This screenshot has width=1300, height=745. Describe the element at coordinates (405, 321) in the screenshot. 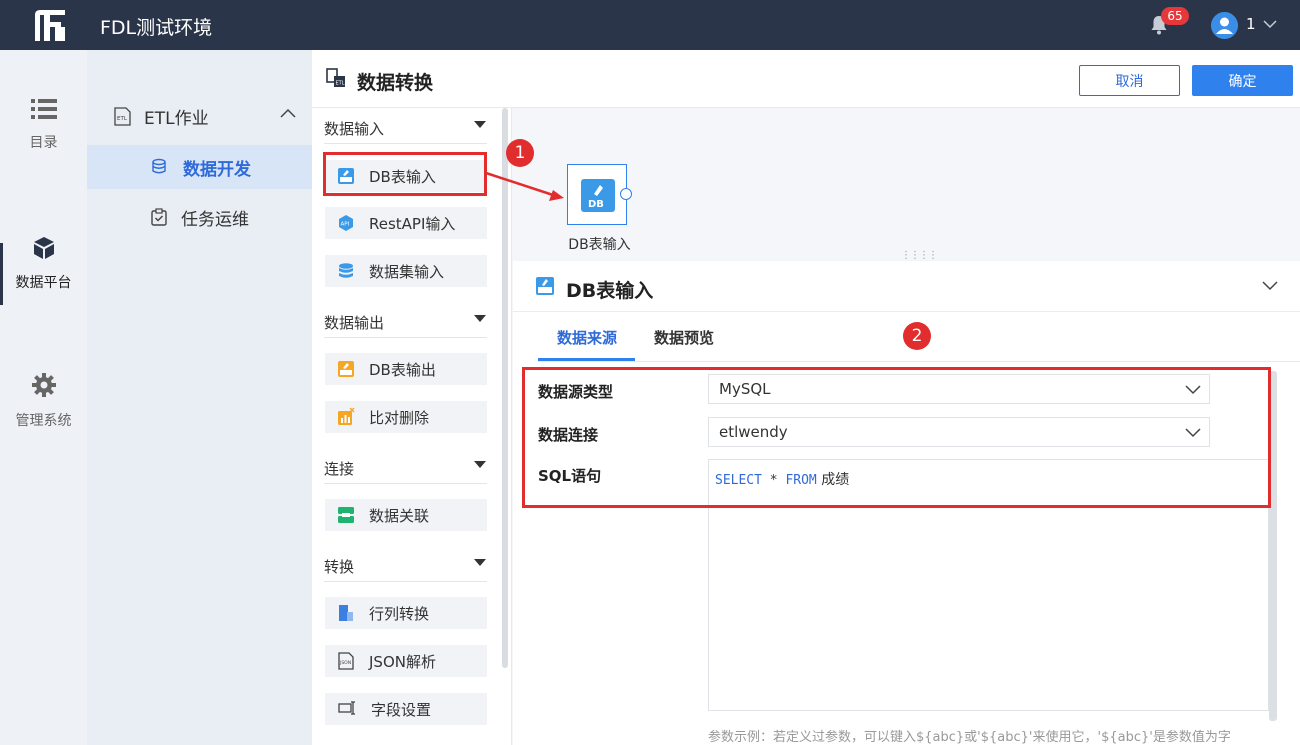

I see `palette-section-output: 数据输出` at that location.